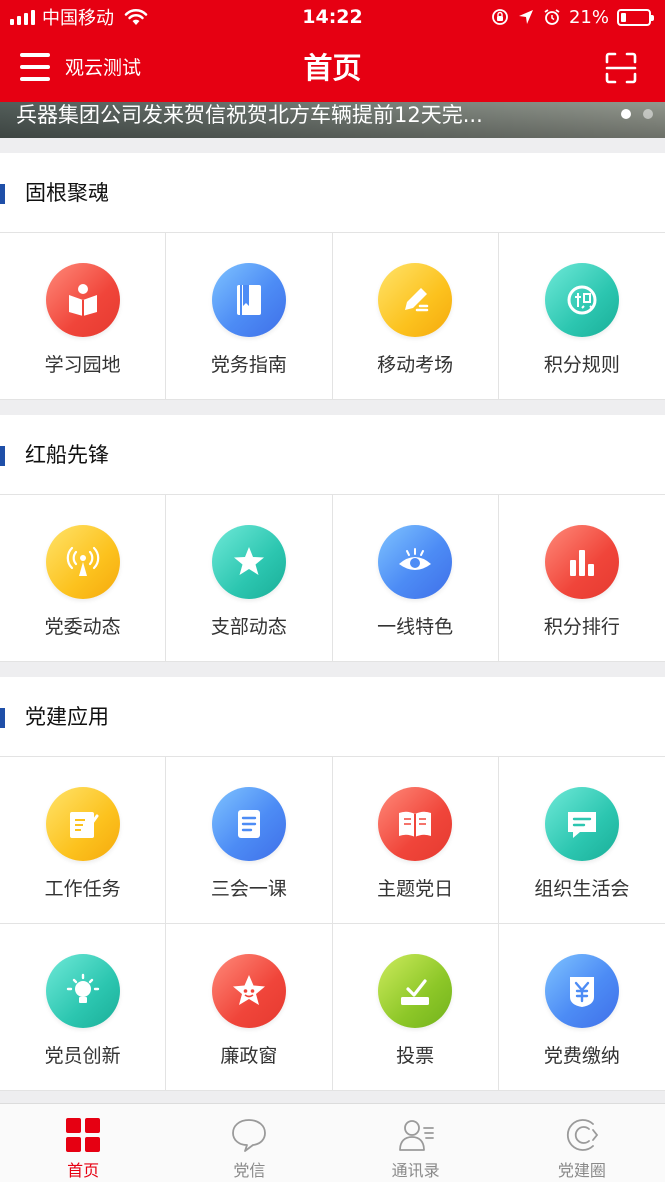 The image size is (665, 1182). Describe the element at coordinates (624, 17) in the screenshot. I see `battery-level` at that location.